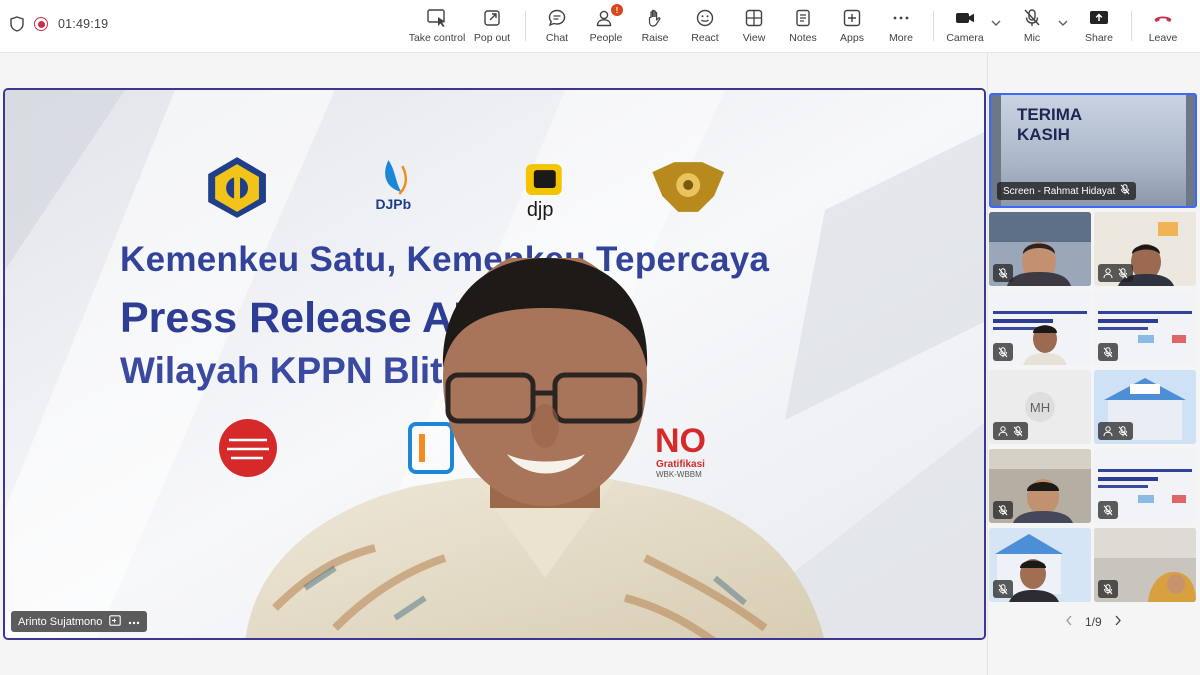 This screenshot has width=1200, height=675. I want to click on slide-text-line-2: KASIH, so click(1043, 134).